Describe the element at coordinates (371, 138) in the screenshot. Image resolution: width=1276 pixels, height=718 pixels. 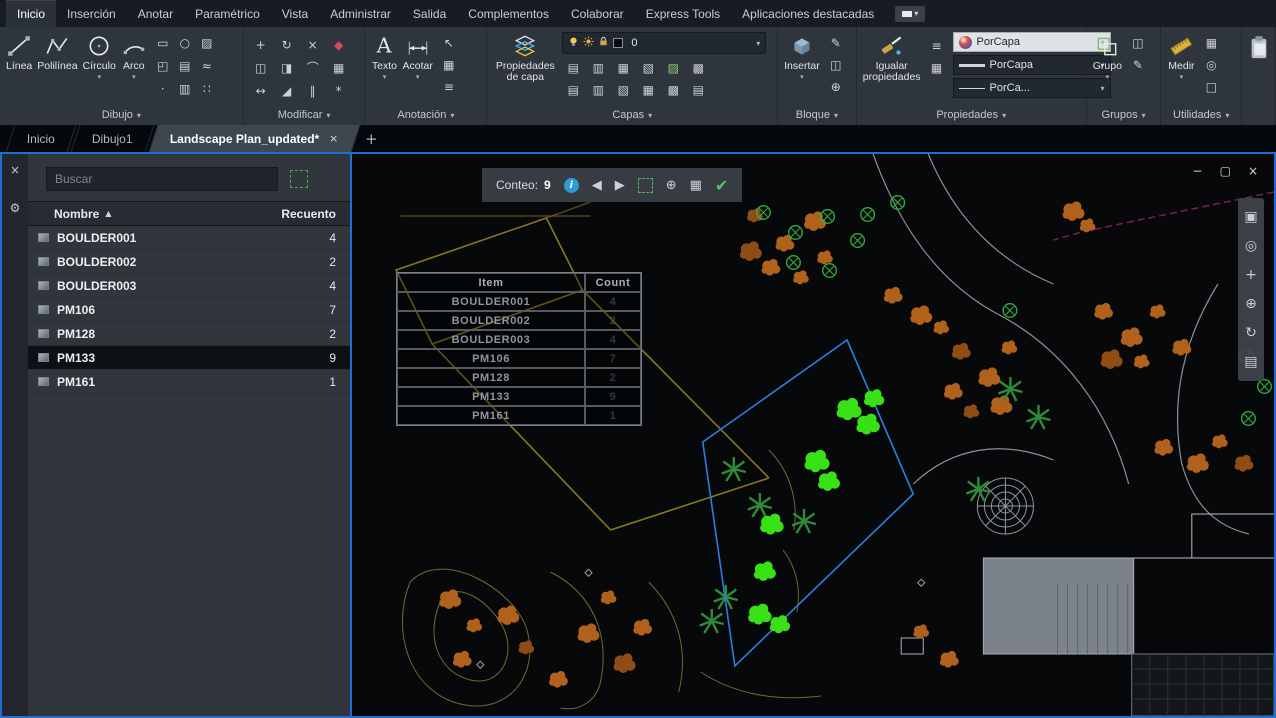
I see `new-tab-button: +` at that location.